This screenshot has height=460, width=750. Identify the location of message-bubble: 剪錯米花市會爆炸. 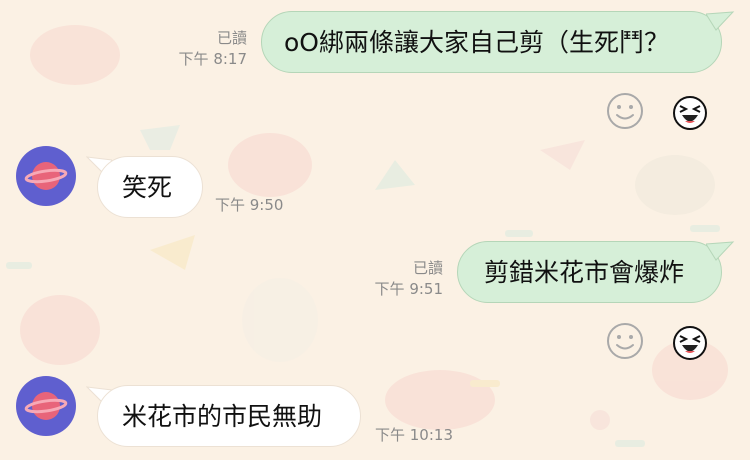
(589, 272).